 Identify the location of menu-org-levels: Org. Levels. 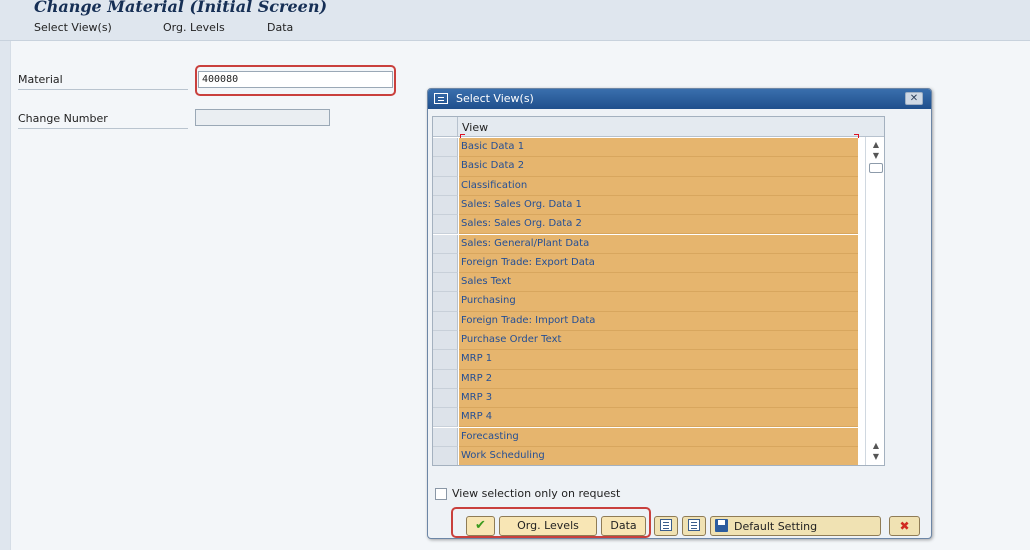
(194, 27).